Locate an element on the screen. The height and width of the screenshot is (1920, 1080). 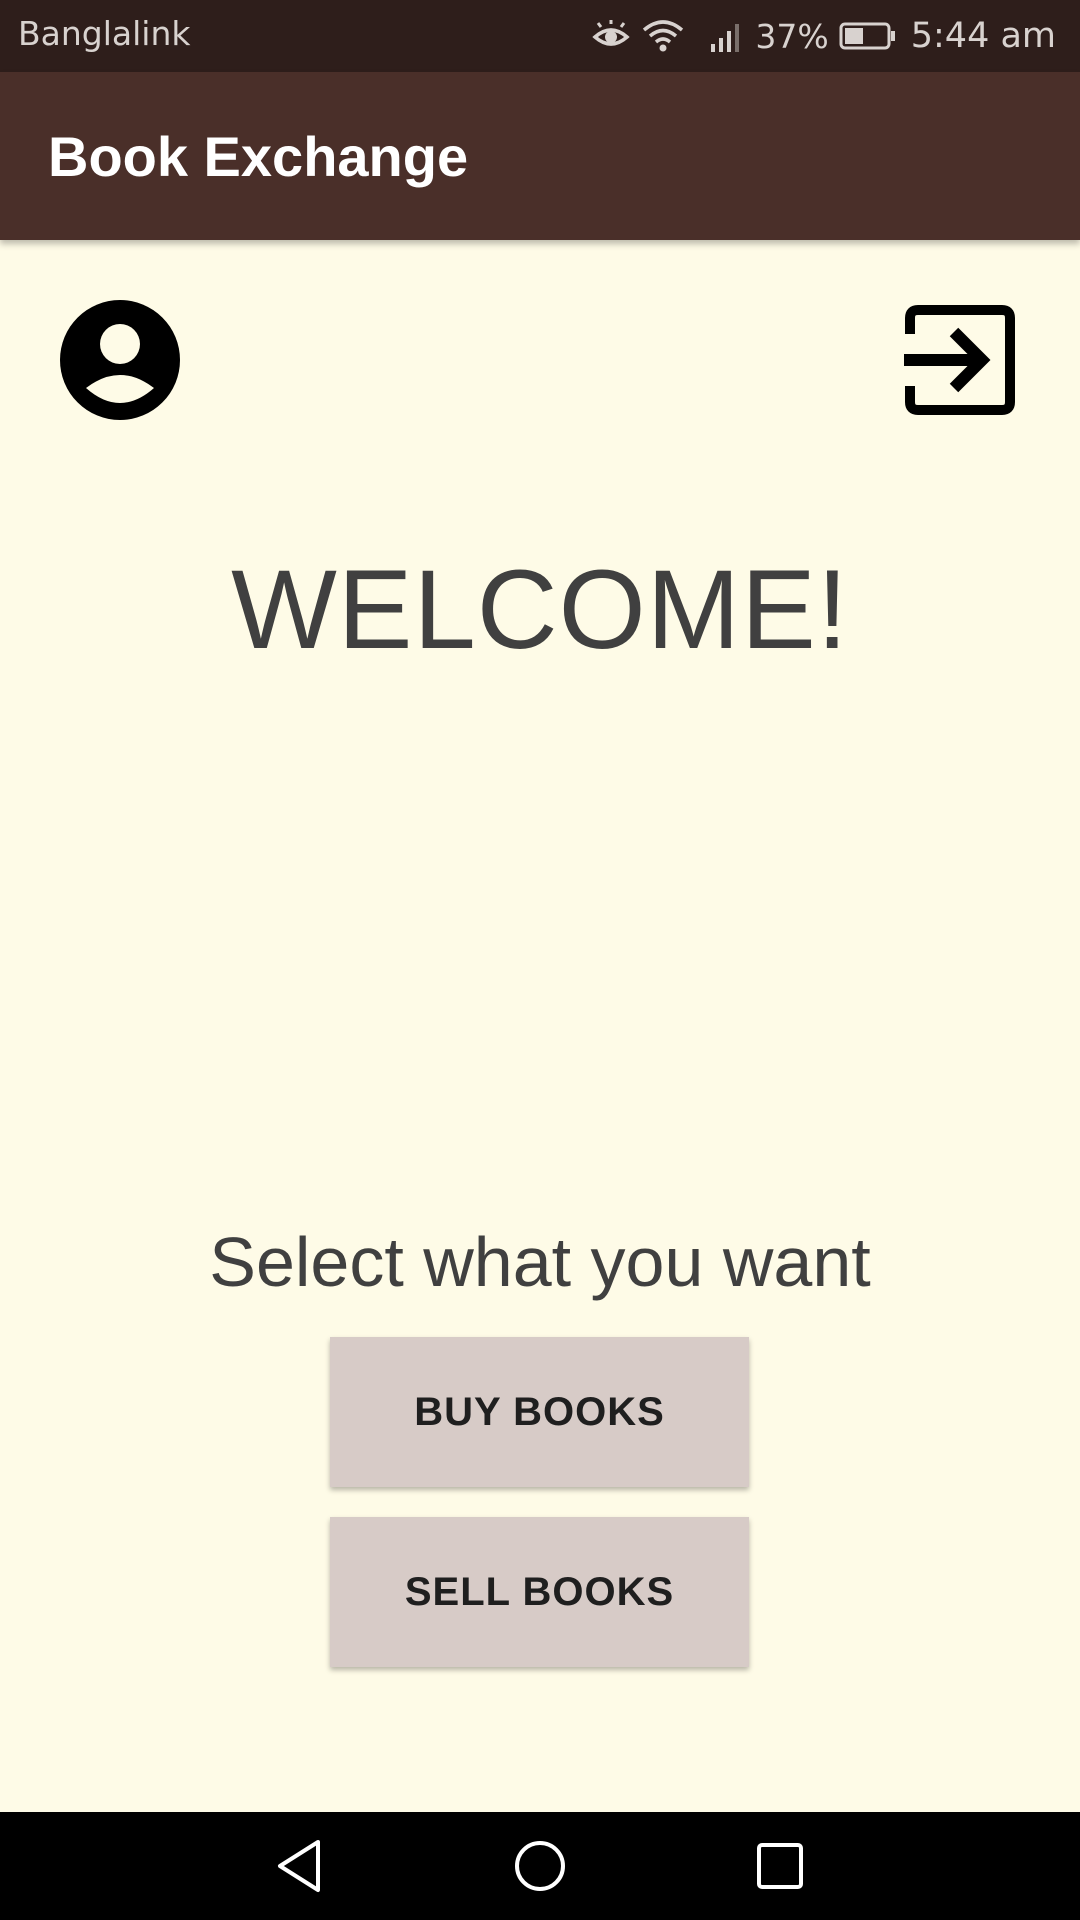
status-bar: Banglalink 37% 5:44 am is located at coordinates (540, 36).